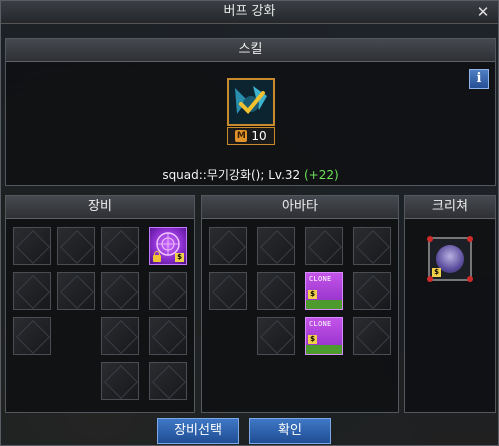 Image resolution: width=499 pixels, height=446 pixels. What do you see at coordinates (100, 207) in the screenshot?
I see `equipment-panel-header: 장비` at bounding box center [100, 207].